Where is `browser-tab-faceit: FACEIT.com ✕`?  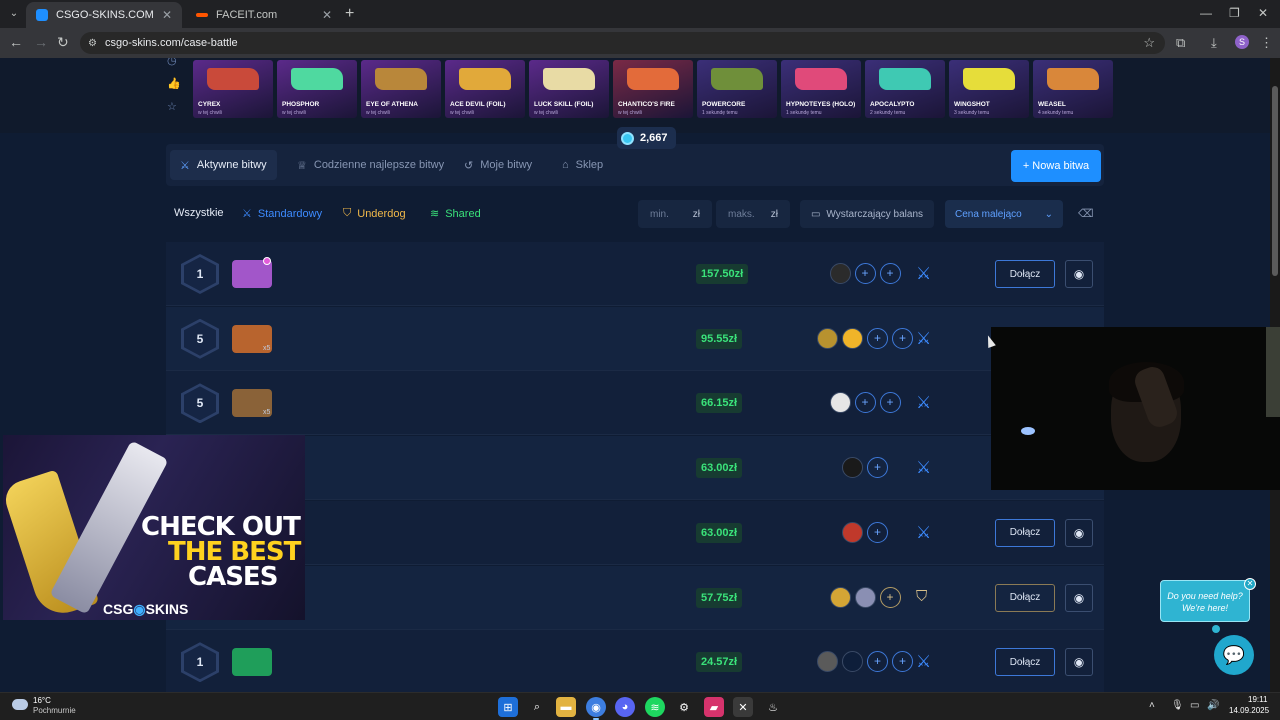 browser-tab-faceit: FACEIT.com ✕ is located at coordinates (264, 15).